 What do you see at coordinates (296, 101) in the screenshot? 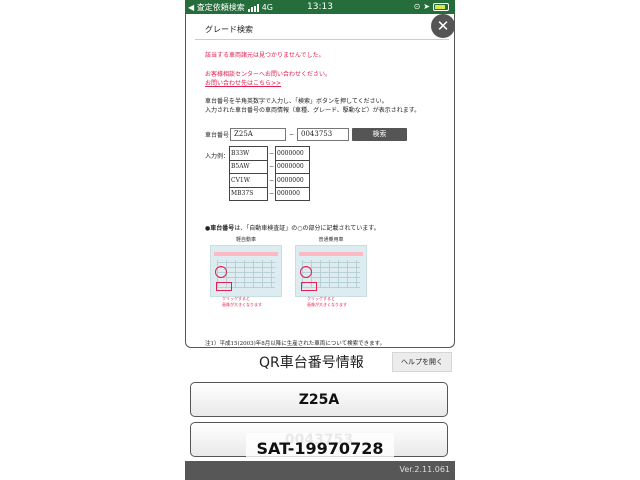
I see `guide-line-1: 車台番号を半角英数字で入力し、「検索」ボタンを押してください。` at bounding box center [296, 101].